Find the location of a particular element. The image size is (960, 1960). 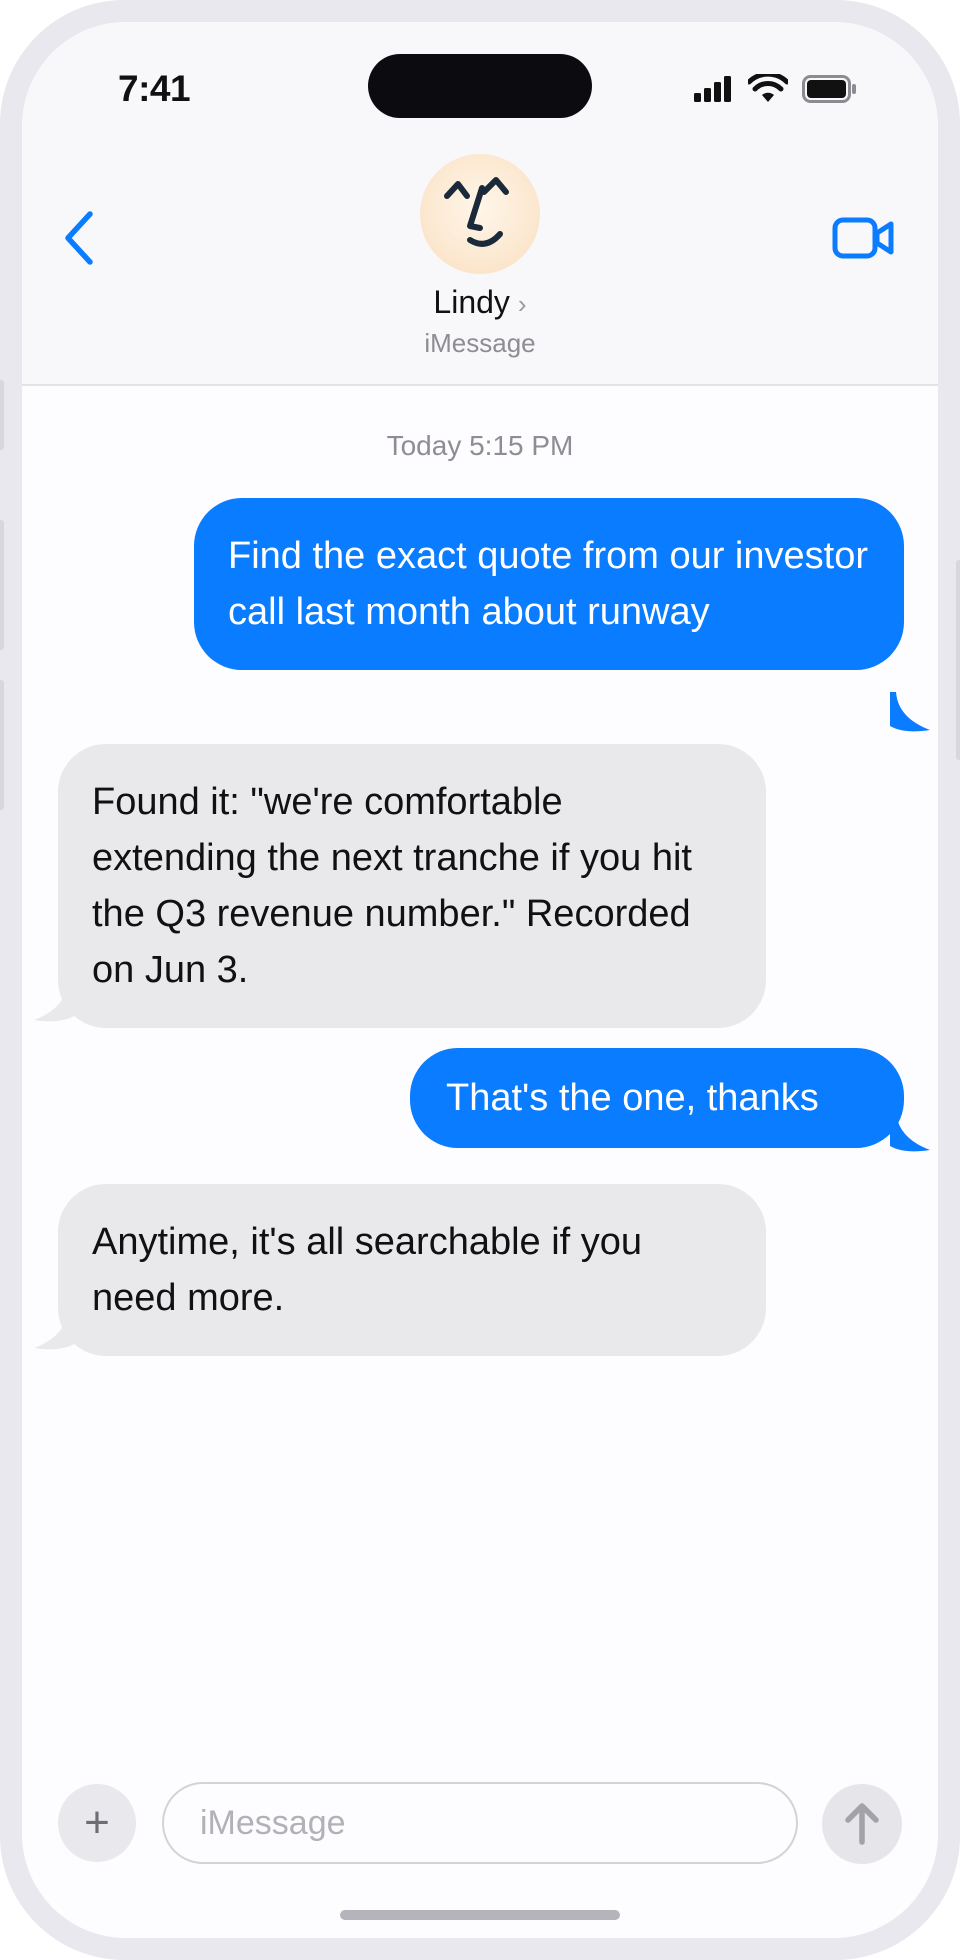

add-attachment-button: + is located at coordinates (97, 1823).